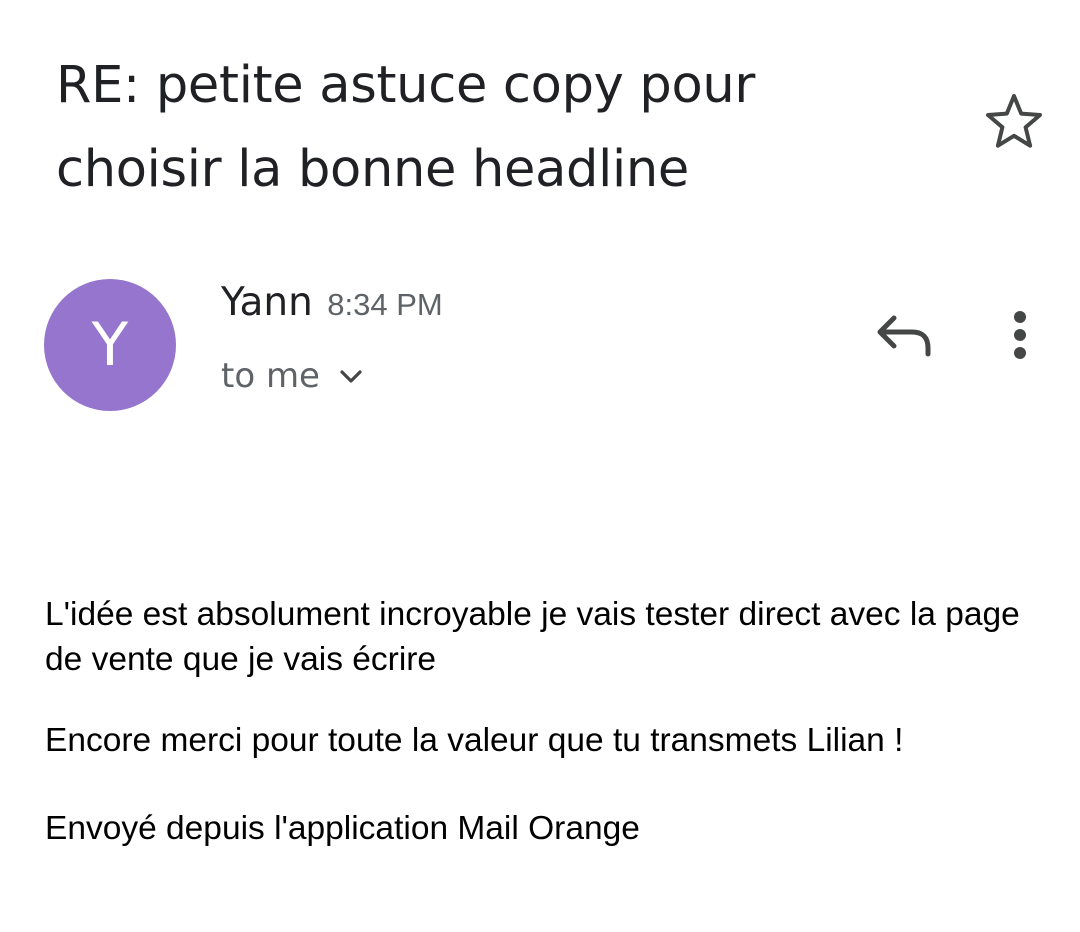 The height and width of the screenshot is (932, 1080). I want to click on star-icon, so click(1014, 122).